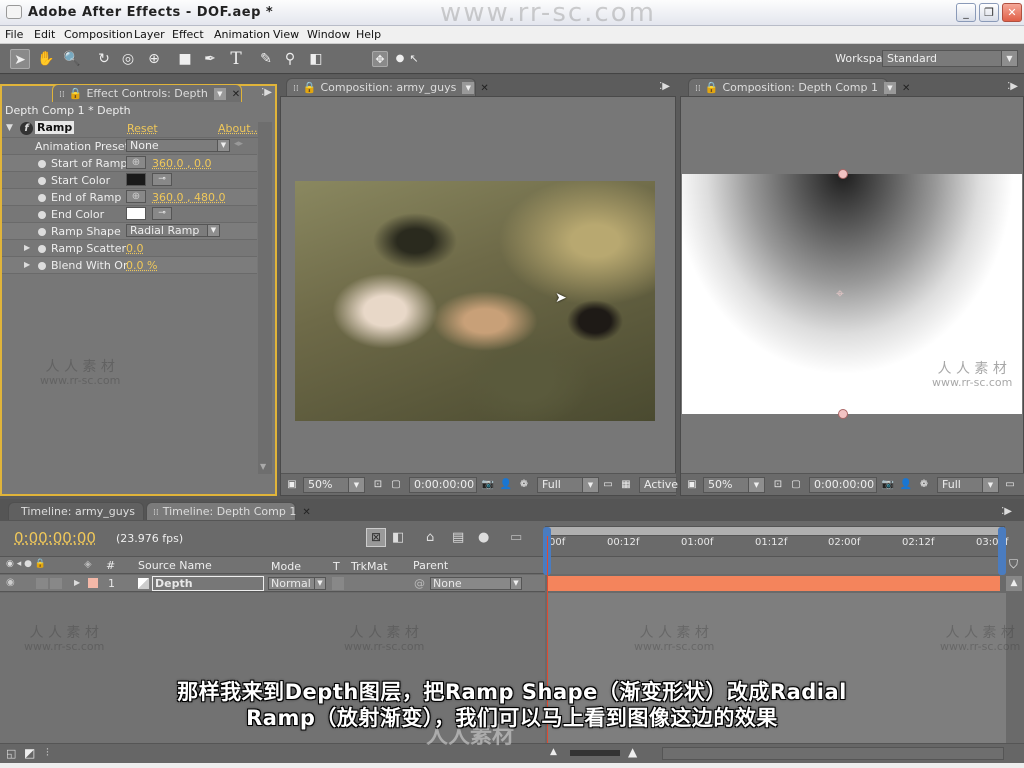 This screenshot has height=768, width=1024. Describe the element at coordinates (840, 294) in the screenshot. I see `anchor-point-icon: ⌖` at that location.